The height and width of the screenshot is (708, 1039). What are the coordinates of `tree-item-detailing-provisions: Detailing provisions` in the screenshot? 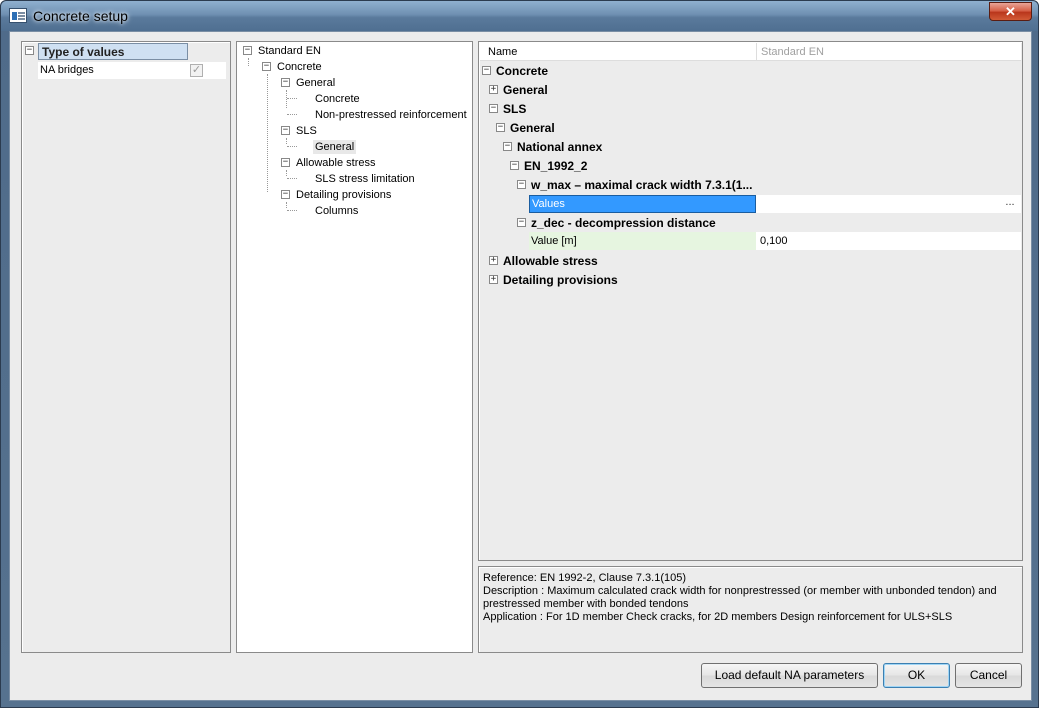 It's located at (343, 195).